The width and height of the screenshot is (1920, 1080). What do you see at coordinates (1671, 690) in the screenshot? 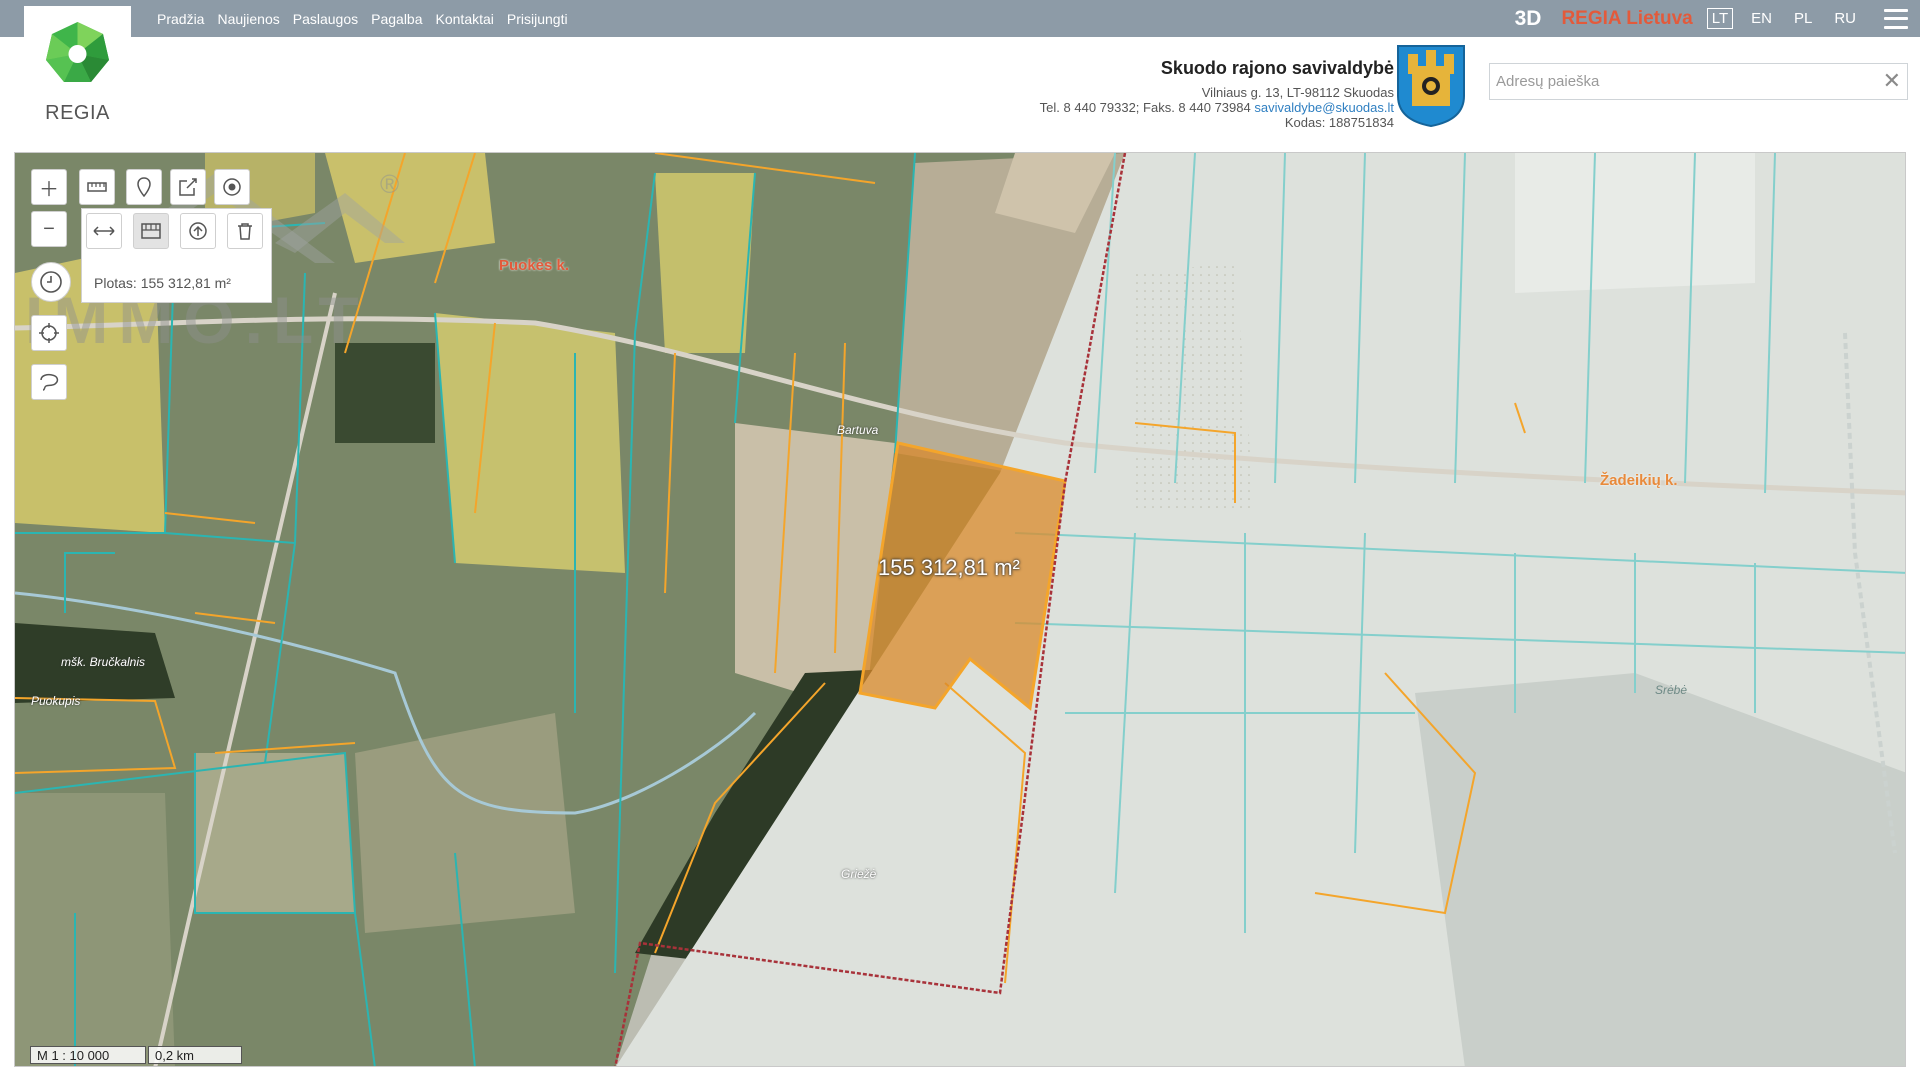
I see `place-label-srebe: Srėbė` at bounding box center [1671, 690].